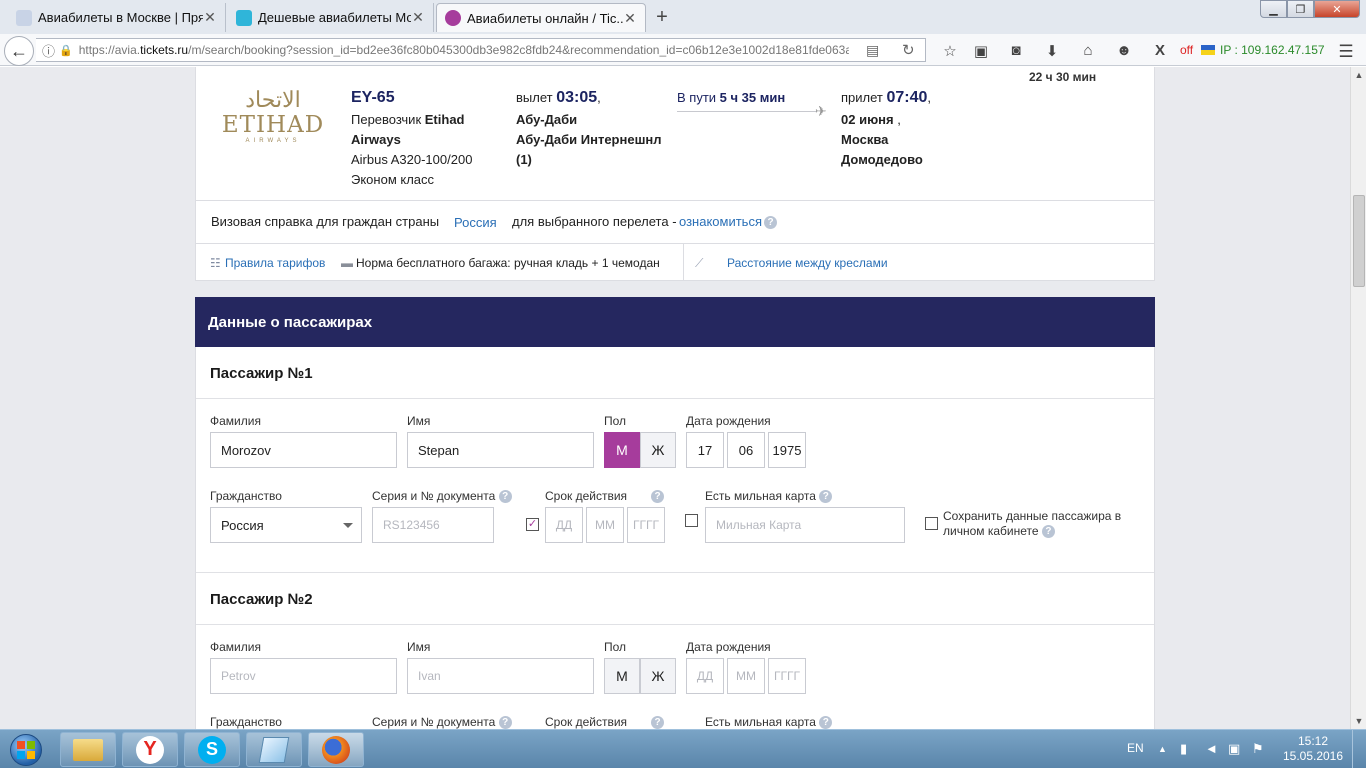  Describe the element at coordinates (547, 119) in the screenshot. I see `departure-city: Абу-Даби` at that location.